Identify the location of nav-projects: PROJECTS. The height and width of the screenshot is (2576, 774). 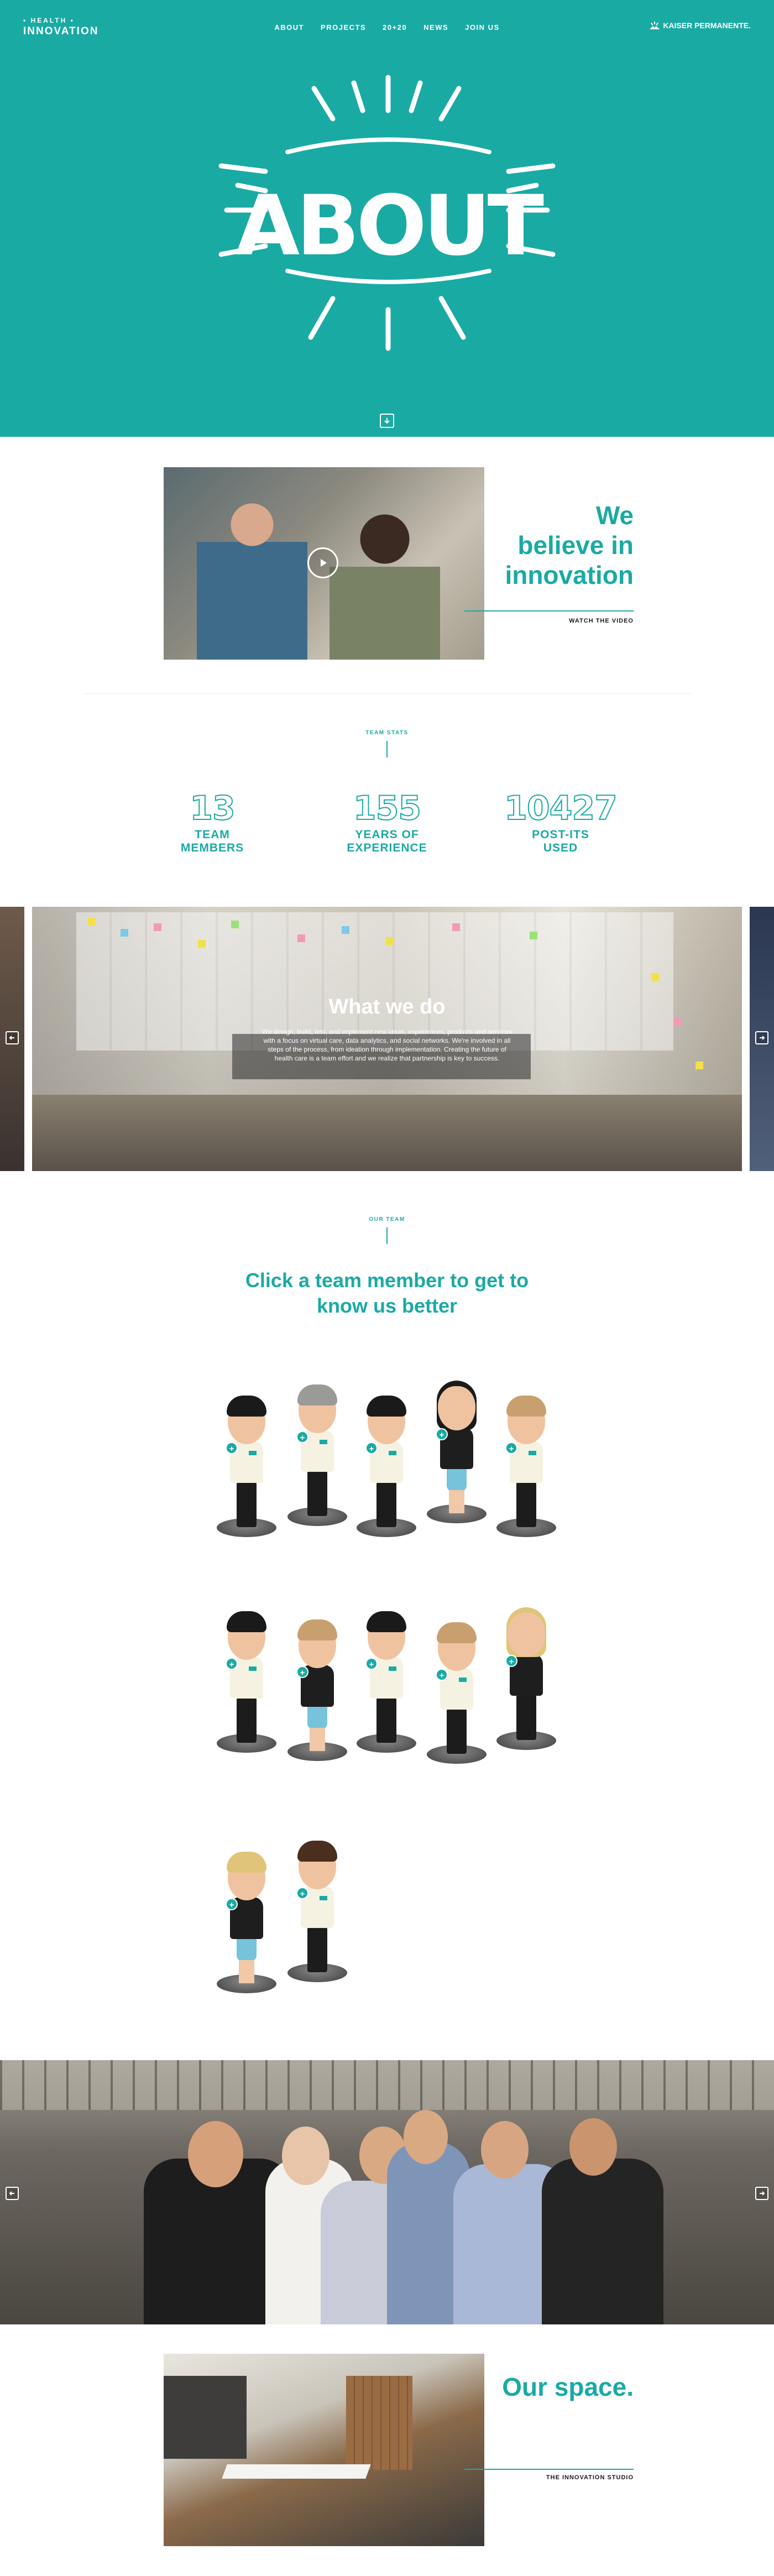
(343, 27).